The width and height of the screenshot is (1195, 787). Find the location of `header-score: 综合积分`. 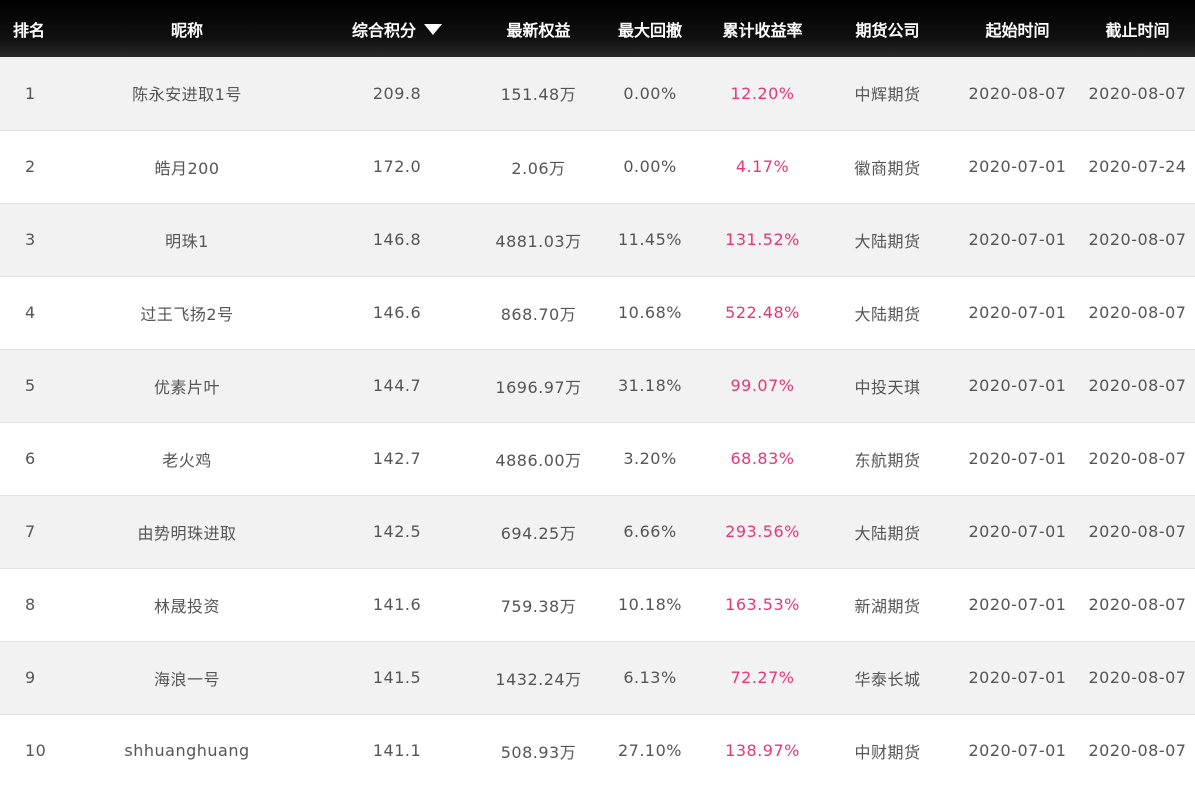

header-score: 综合积分 is located at coordinates (397, 28).